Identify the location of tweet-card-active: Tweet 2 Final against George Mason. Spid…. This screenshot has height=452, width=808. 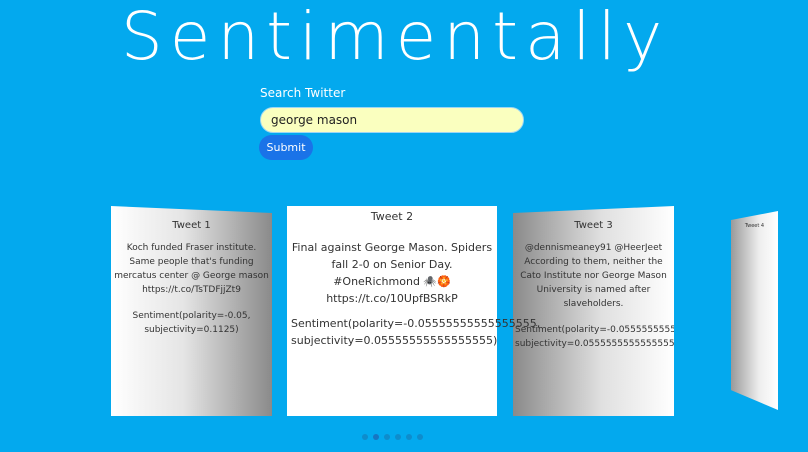
(414, 311).